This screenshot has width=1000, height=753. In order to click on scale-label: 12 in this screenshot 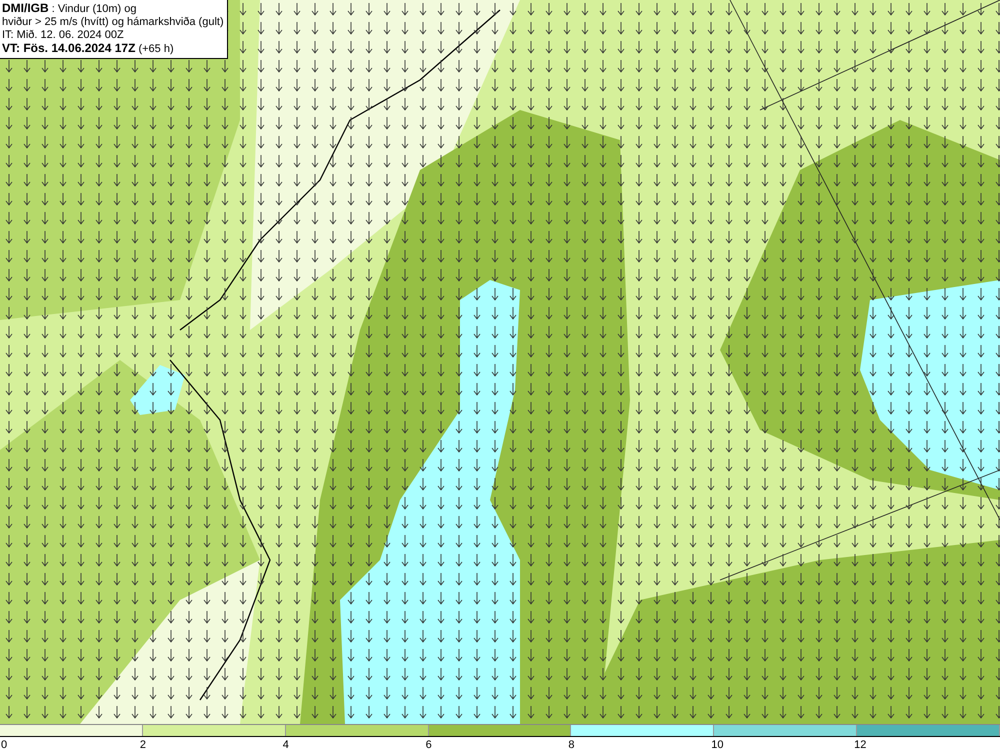, I will do `click(860, 745)`.